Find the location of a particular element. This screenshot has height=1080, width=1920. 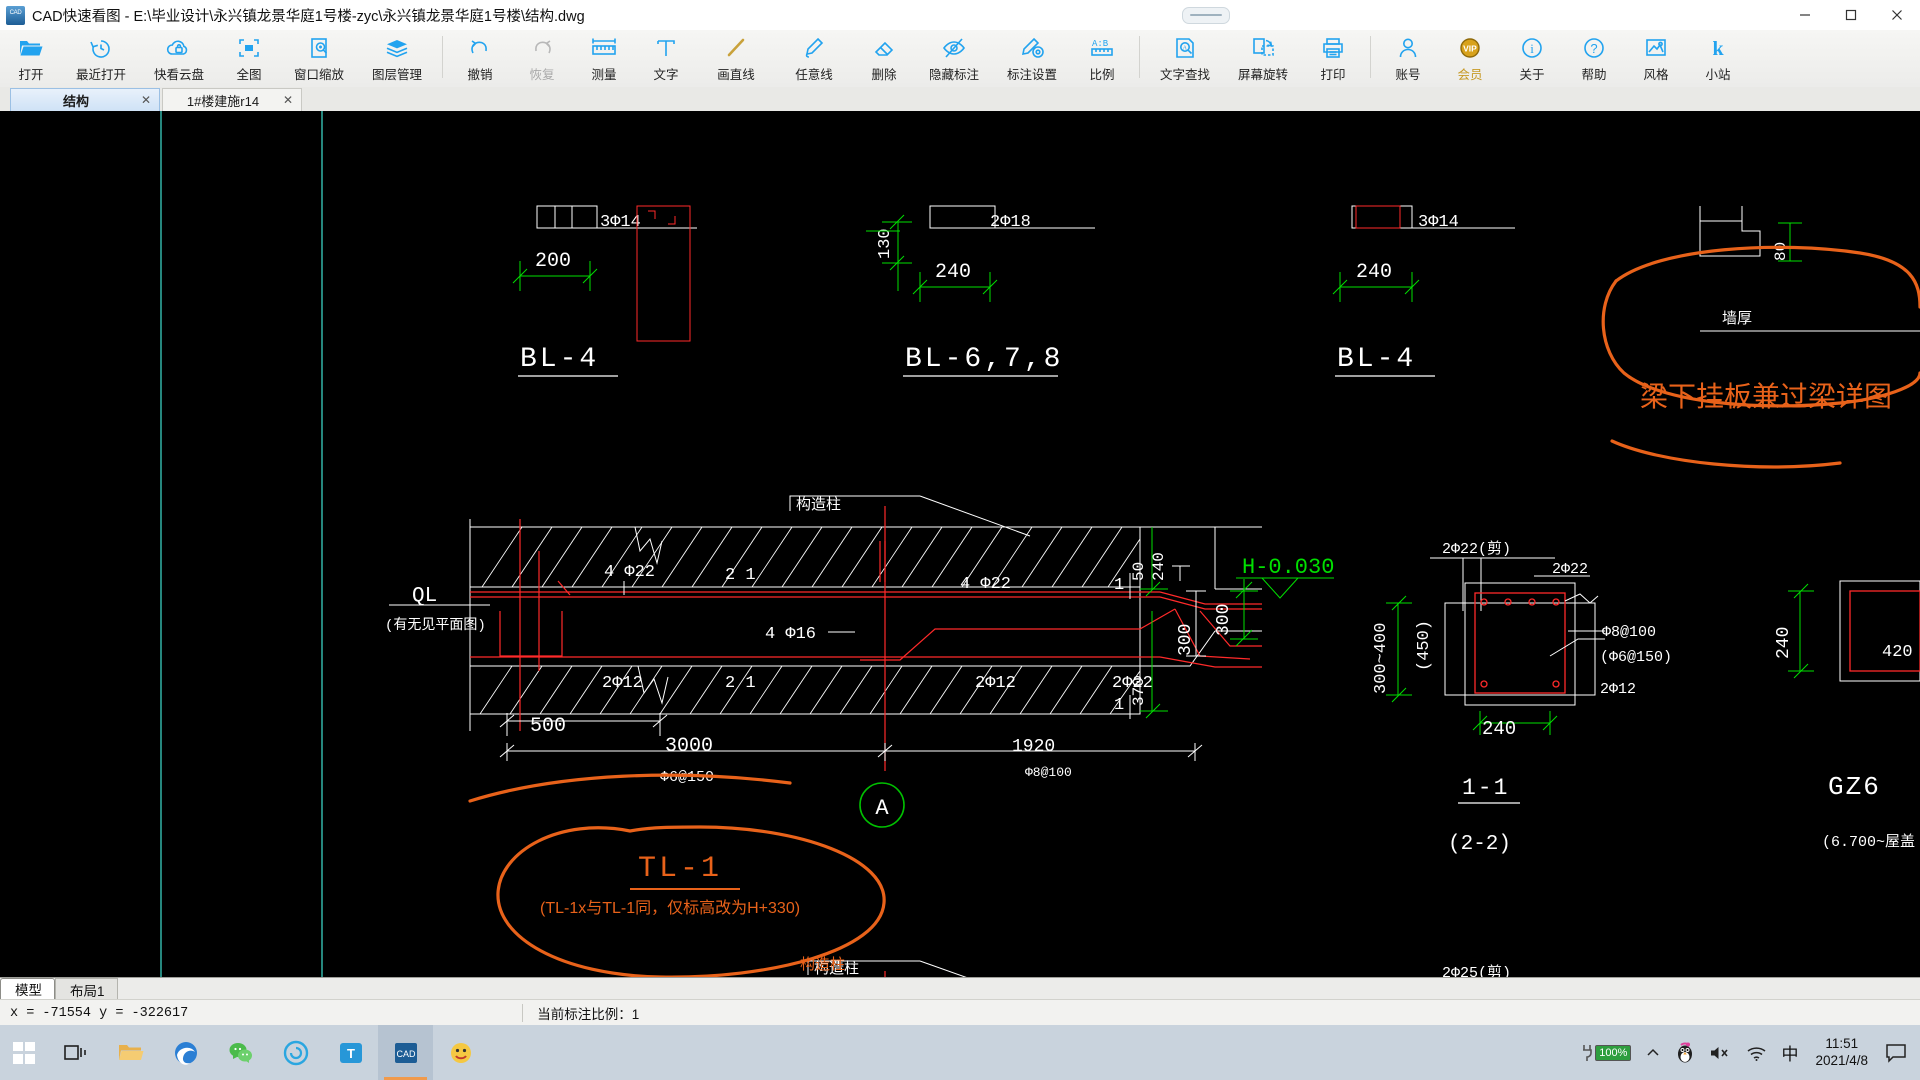

svg-text: BL-6,7,8 is located at coordinates (984, 359).